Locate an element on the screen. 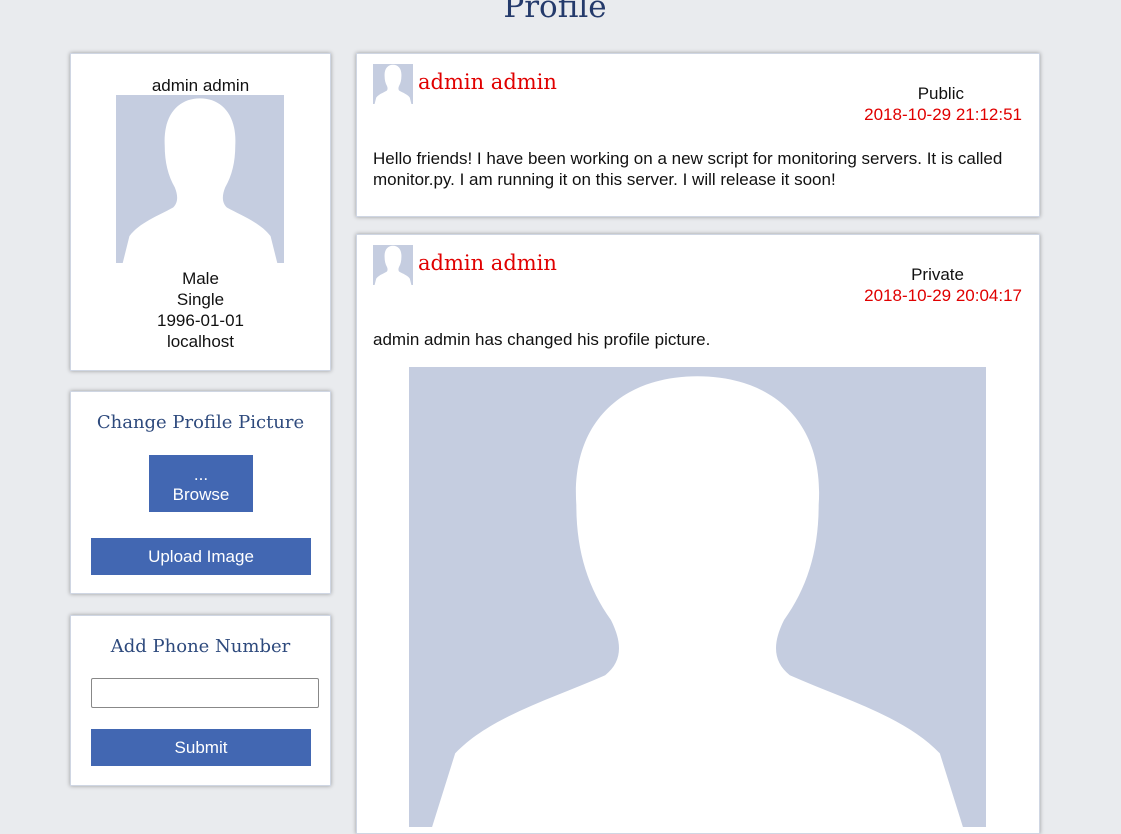 The width and height of the screenshot is (1121, 834). profile-avatar-icon is located at coordinates (200, 179).